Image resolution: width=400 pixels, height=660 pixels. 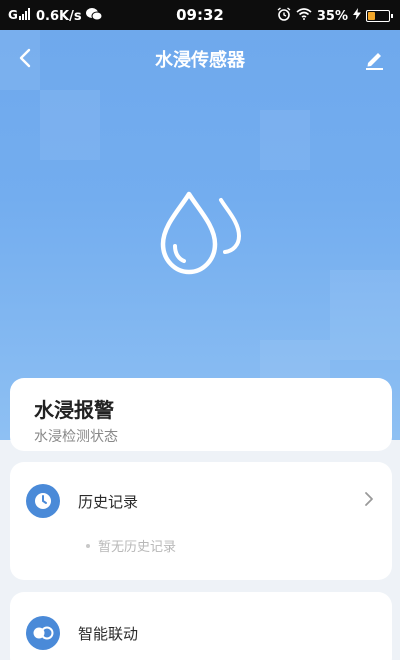 What do you see at coordinates (74, 410) in the screenshot?
I see `alarm-title: 水浸报警` at bounding box center [74, 410].